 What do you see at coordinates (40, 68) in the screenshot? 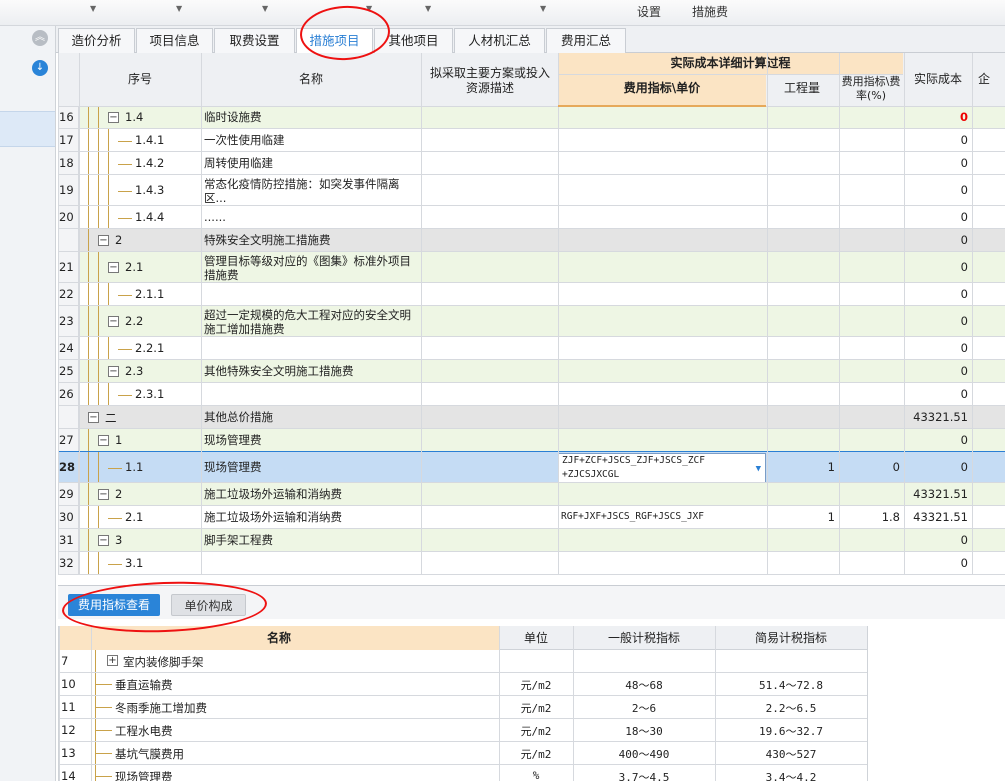
I see `download-icon: ↓` at bounding box center [40, 68].